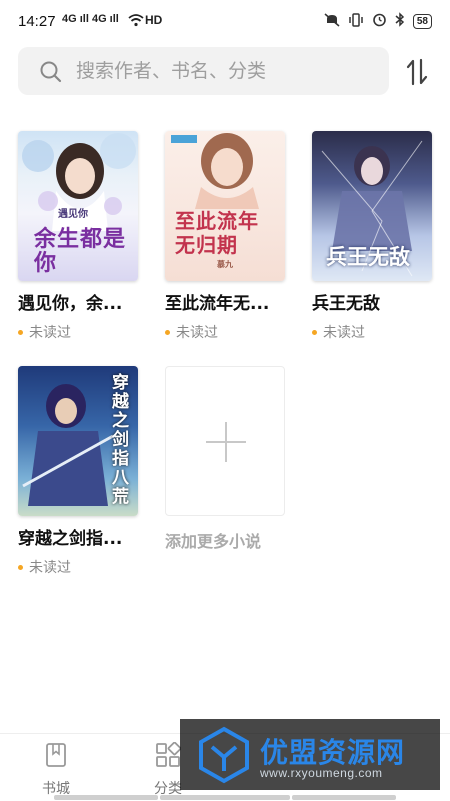 Image resolution: width=450 pixels, height=801 pixels. Describe the element at coordinates (368, 256) in the screenshot. I see `cover-title: 兵王无敌` at that location.